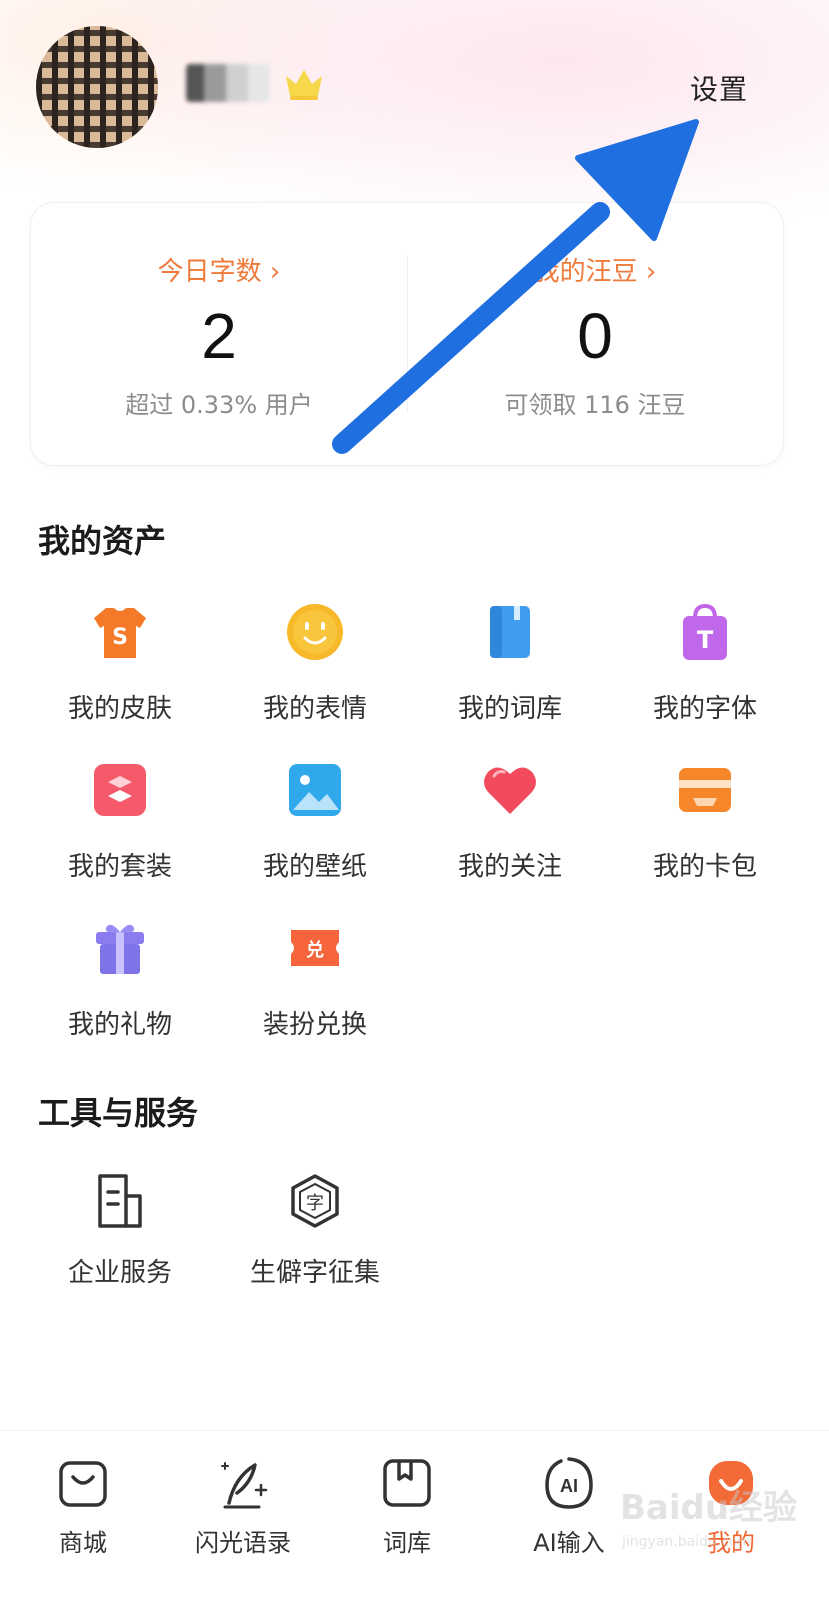 The image size is (829, 1601). What do you see at coordinates (315, 663) in the screenshot?
I see `asset-emoji: 我的表情` at bounding box center [315, 663].